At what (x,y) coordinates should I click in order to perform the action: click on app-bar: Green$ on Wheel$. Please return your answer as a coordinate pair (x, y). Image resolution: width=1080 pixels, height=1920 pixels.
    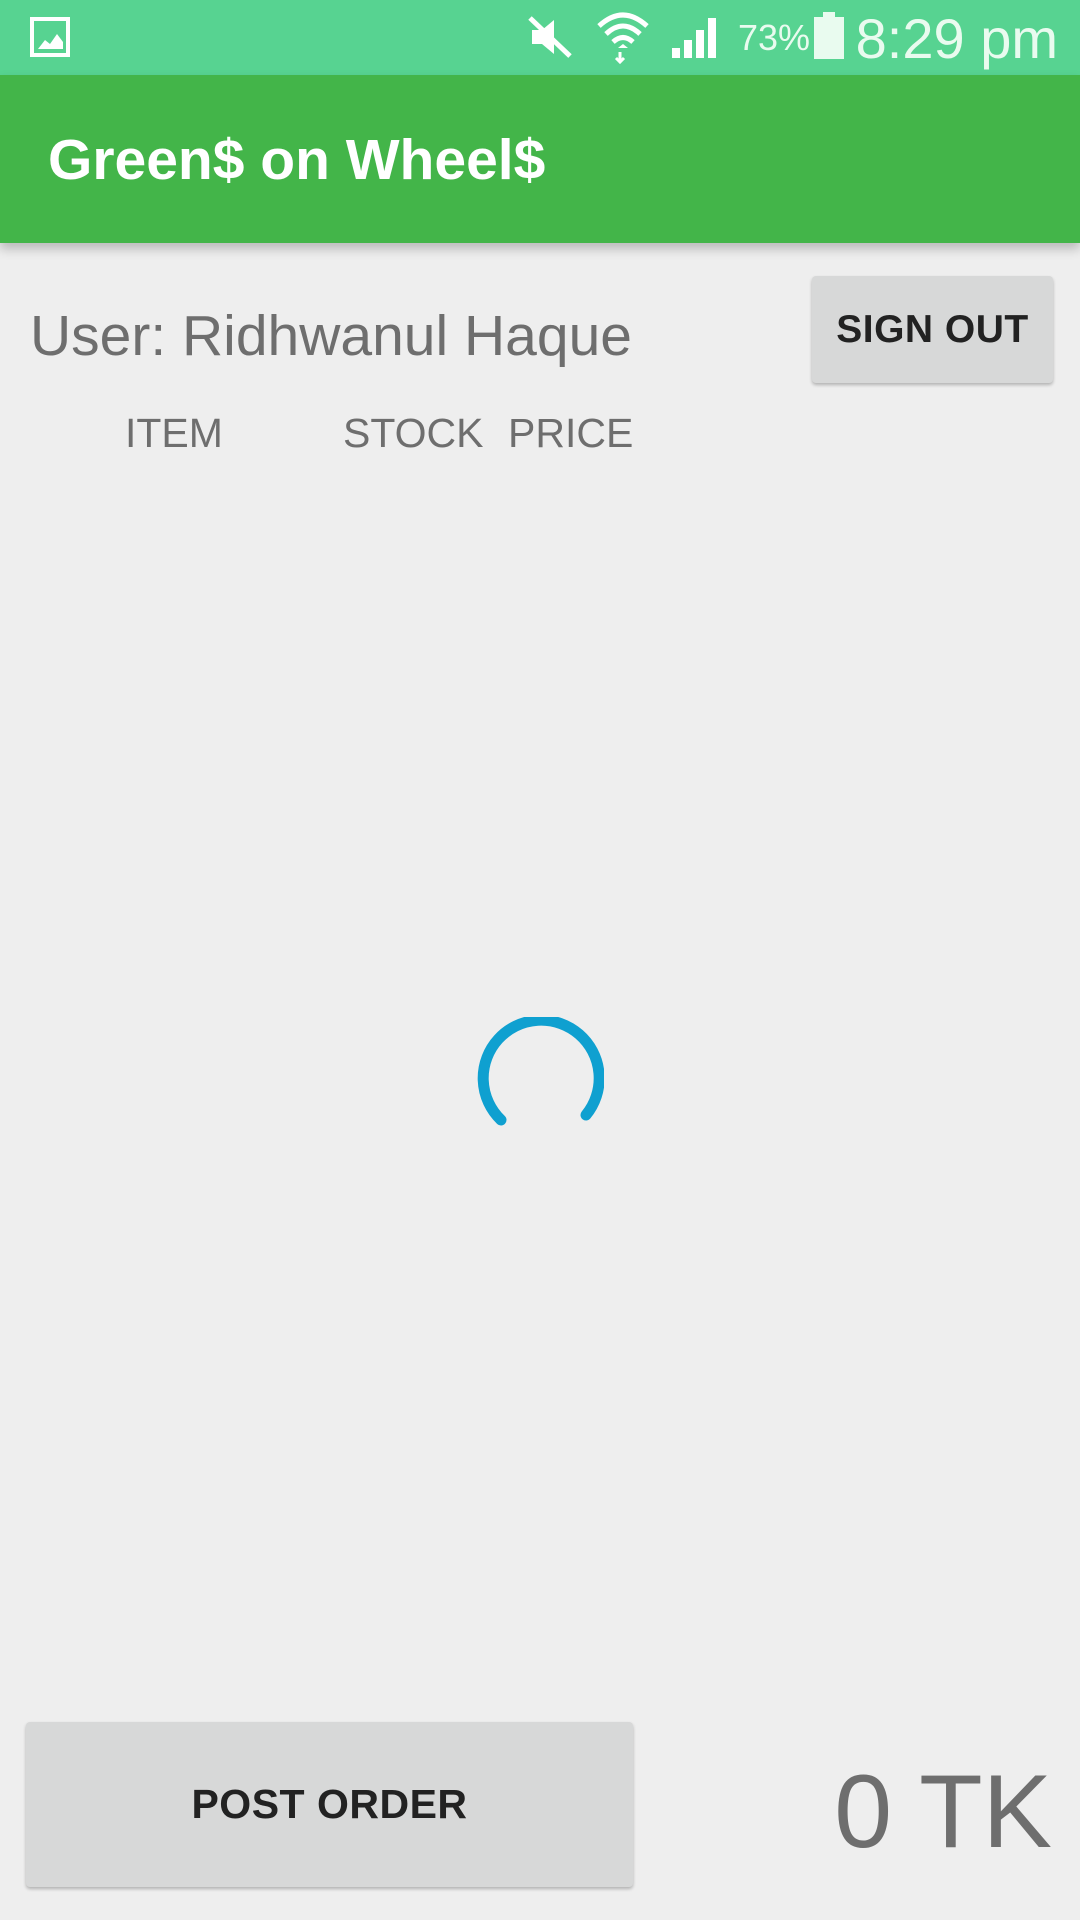
    Looking at the image, I should click on (540, 159).